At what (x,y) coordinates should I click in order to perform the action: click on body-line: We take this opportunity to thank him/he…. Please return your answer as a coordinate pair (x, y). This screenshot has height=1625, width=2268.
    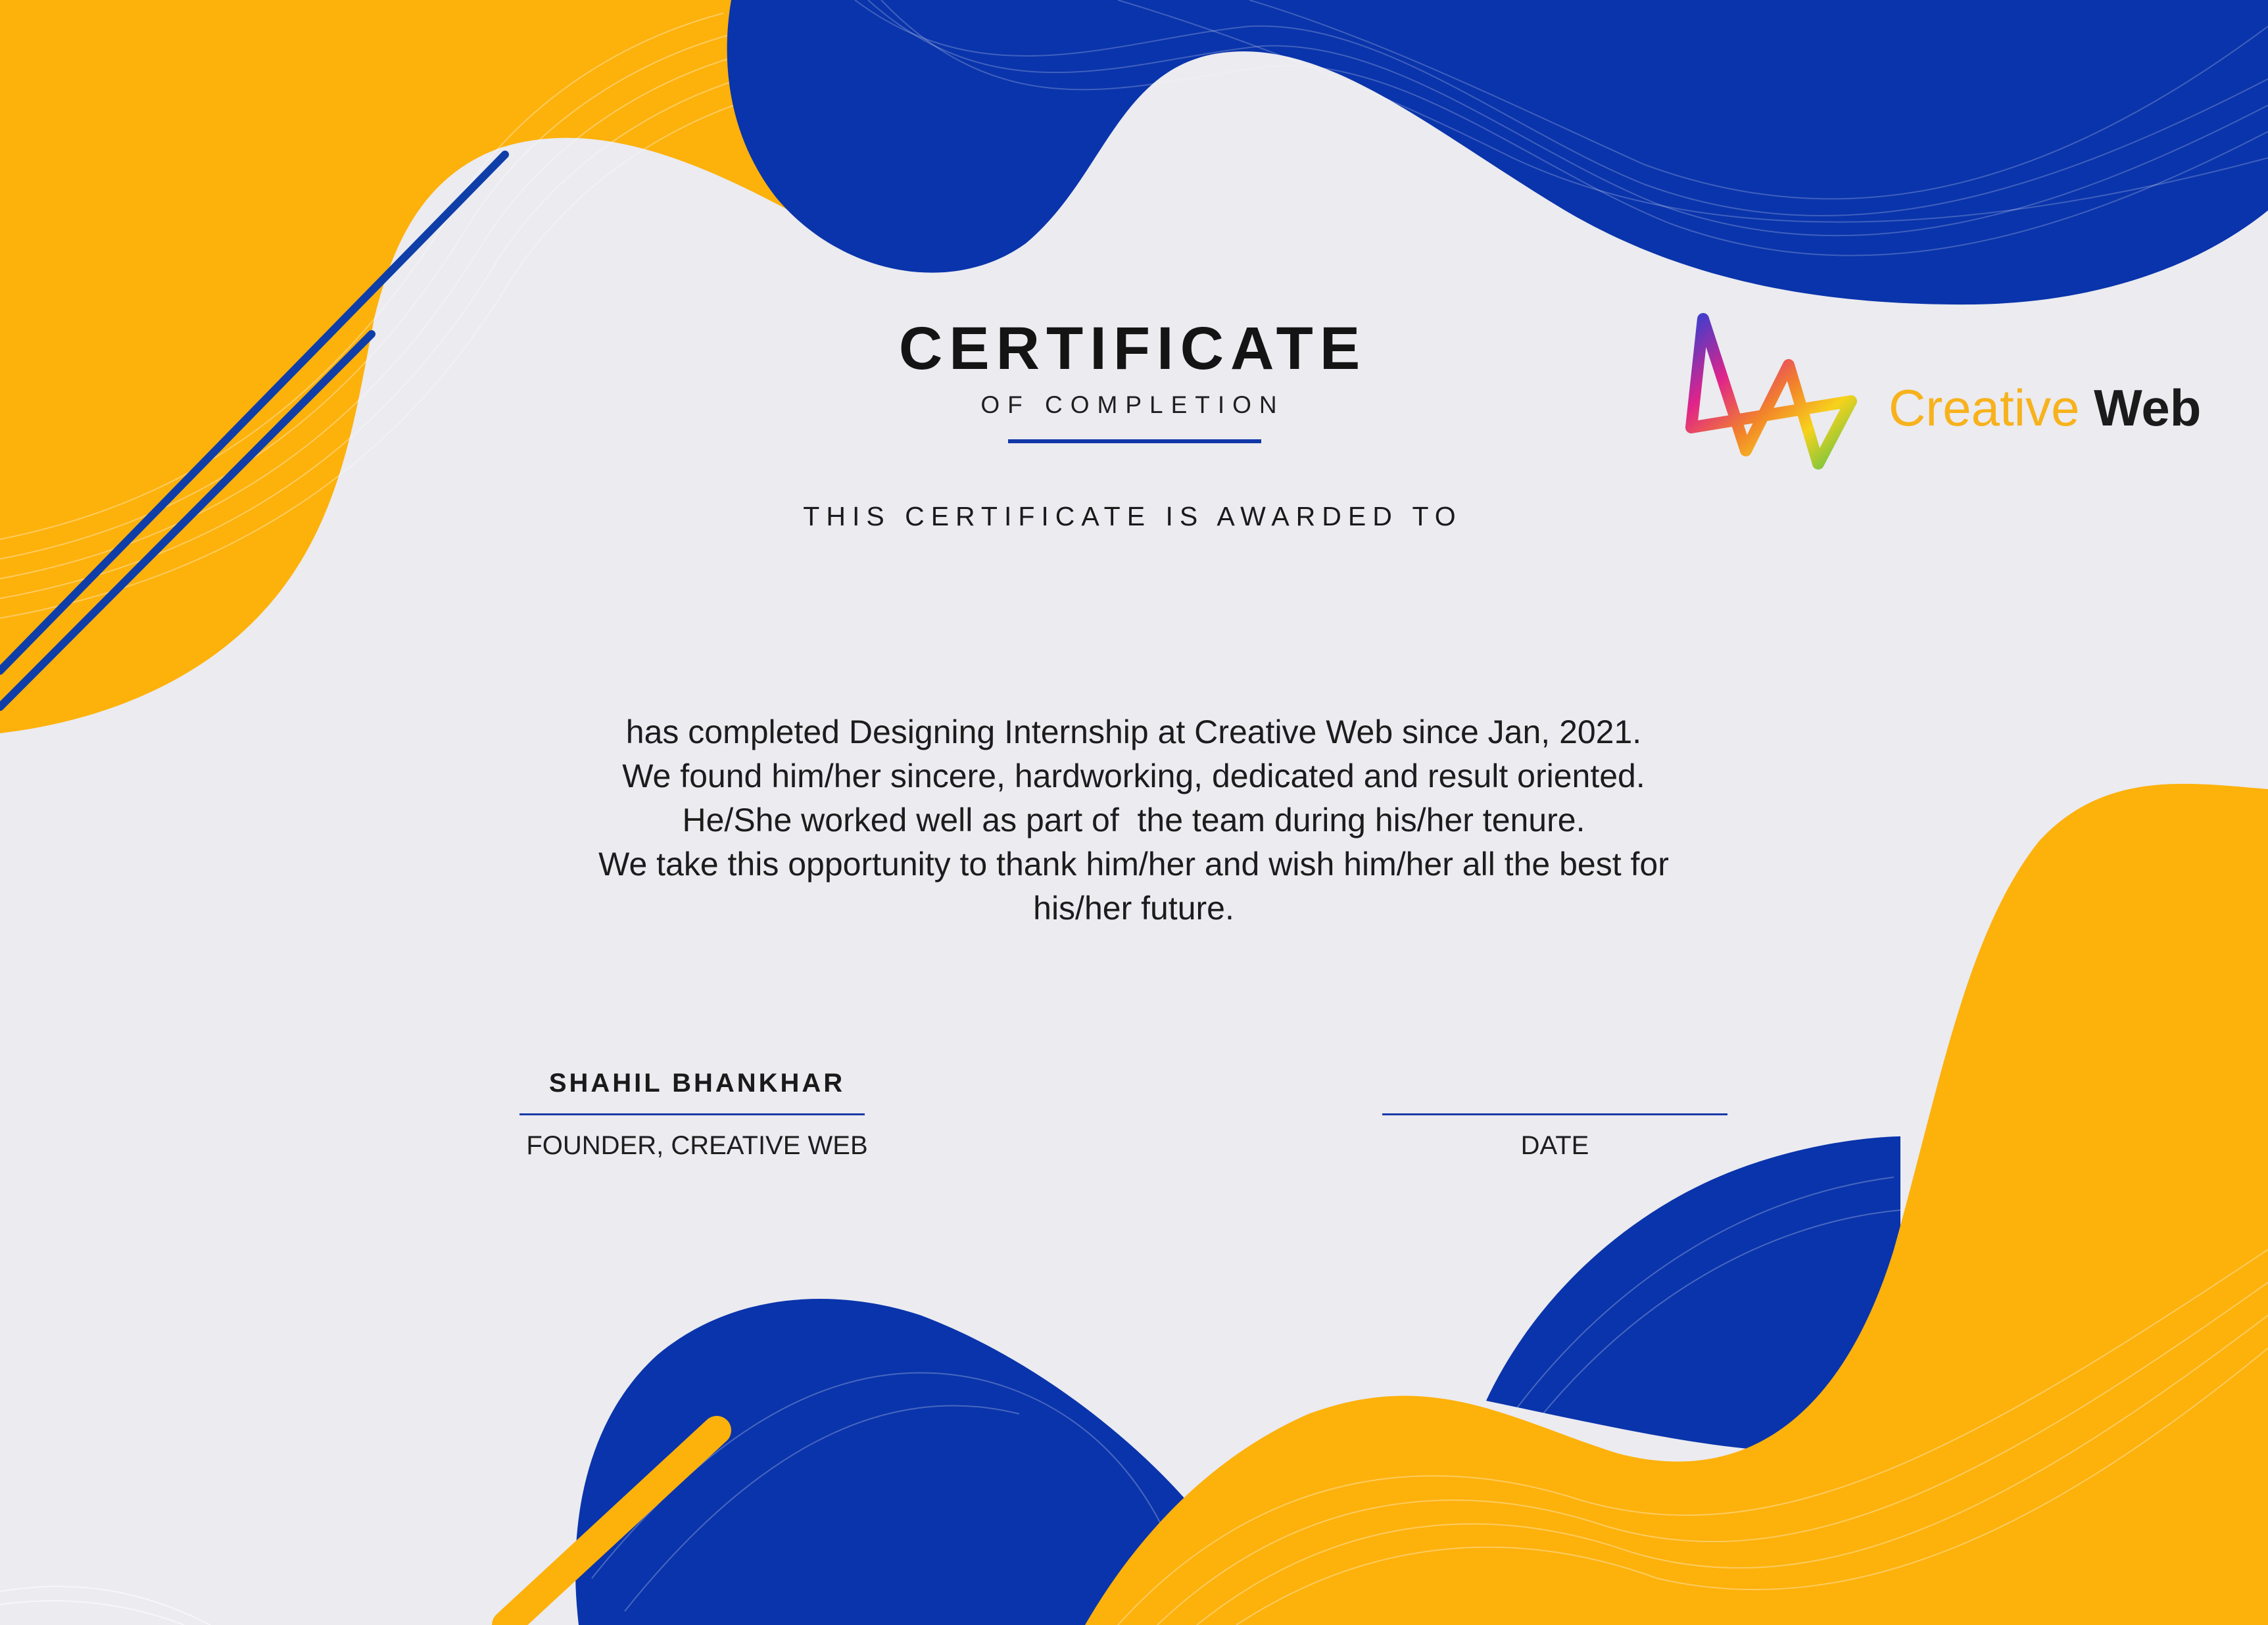
    Looking at the image, I should click on (1133, 865).